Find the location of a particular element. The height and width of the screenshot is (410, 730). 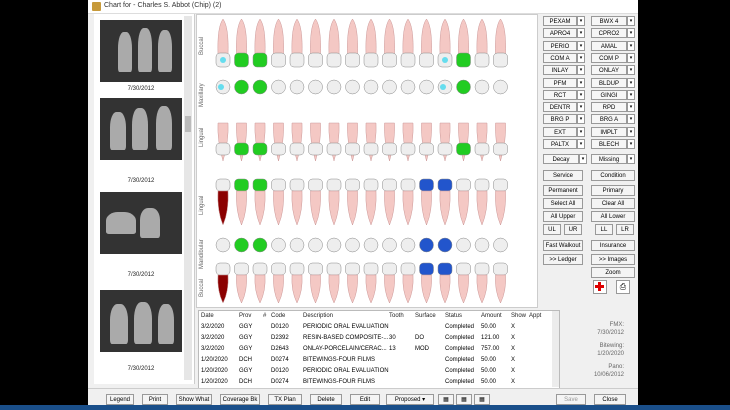

bottom-button-tx-plan: TX Plan is located at coordinates (285, 399).